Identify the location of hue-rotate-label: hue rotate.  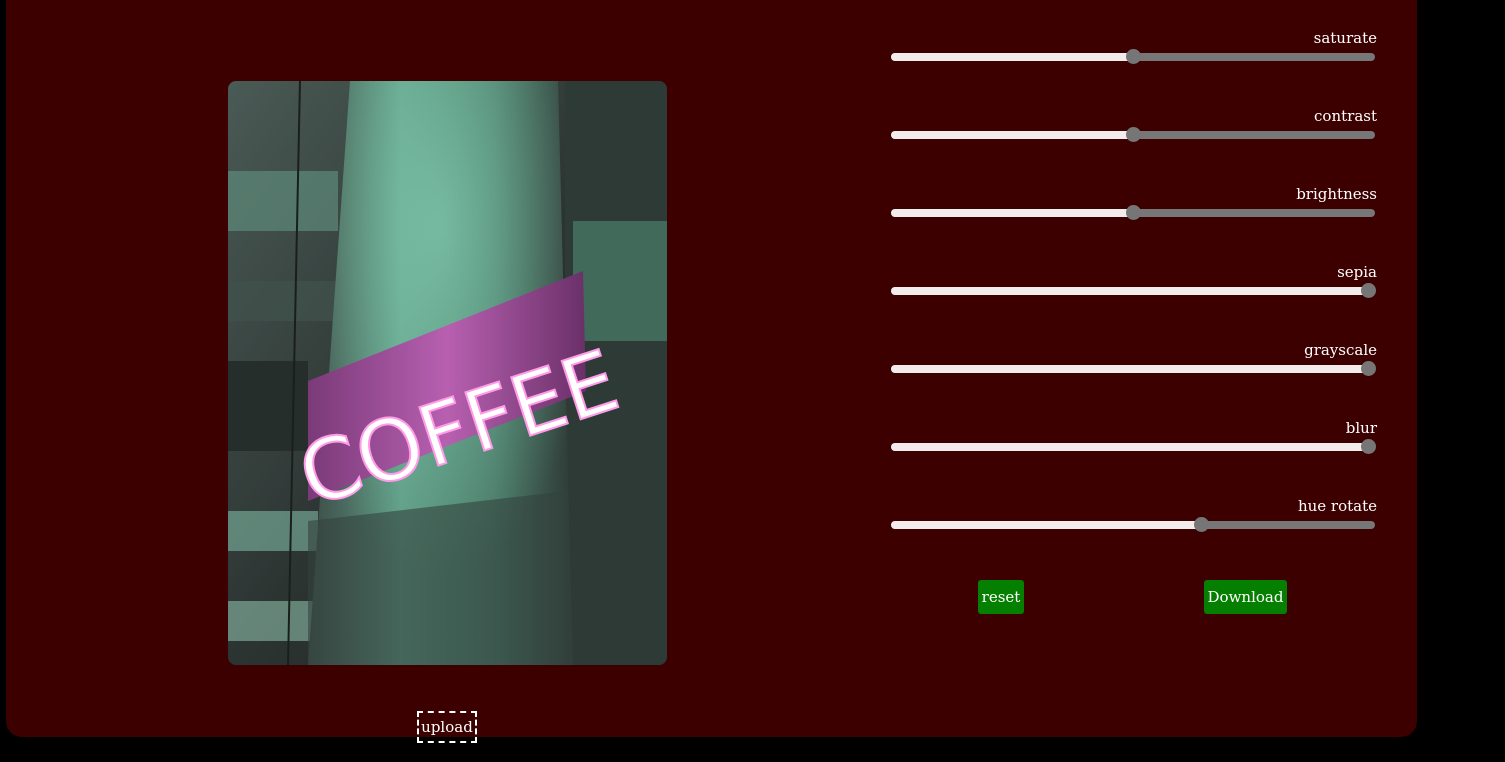
(1337, 506).